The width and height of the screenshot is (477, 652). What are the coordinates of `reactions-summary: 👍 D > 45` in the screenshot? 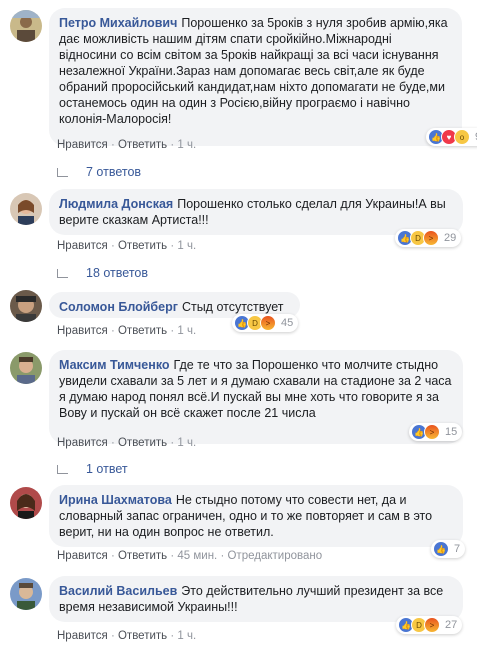 It's located at (265, 323).